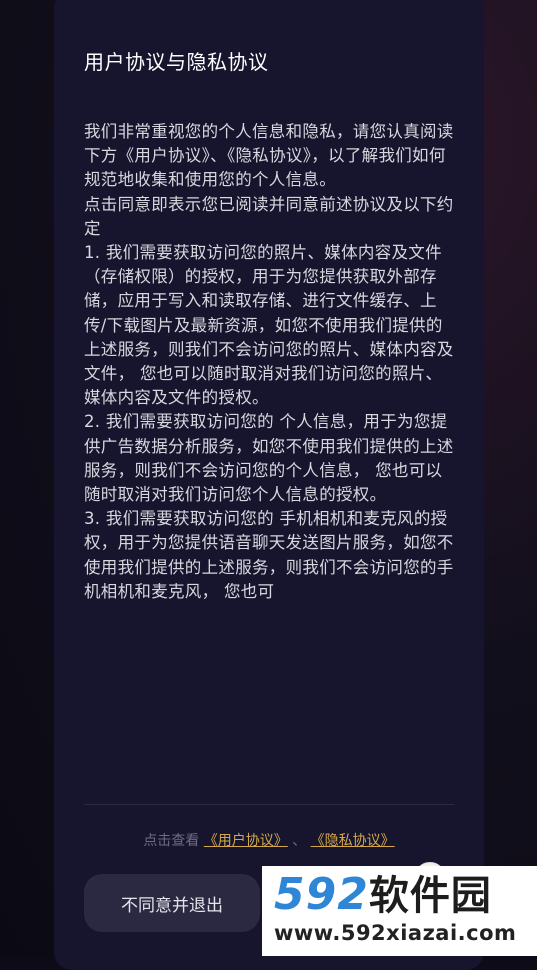  Describe the element at coordinates (321, 894) in the screenshot. I see `watermark-logo-number: 592` at that location.